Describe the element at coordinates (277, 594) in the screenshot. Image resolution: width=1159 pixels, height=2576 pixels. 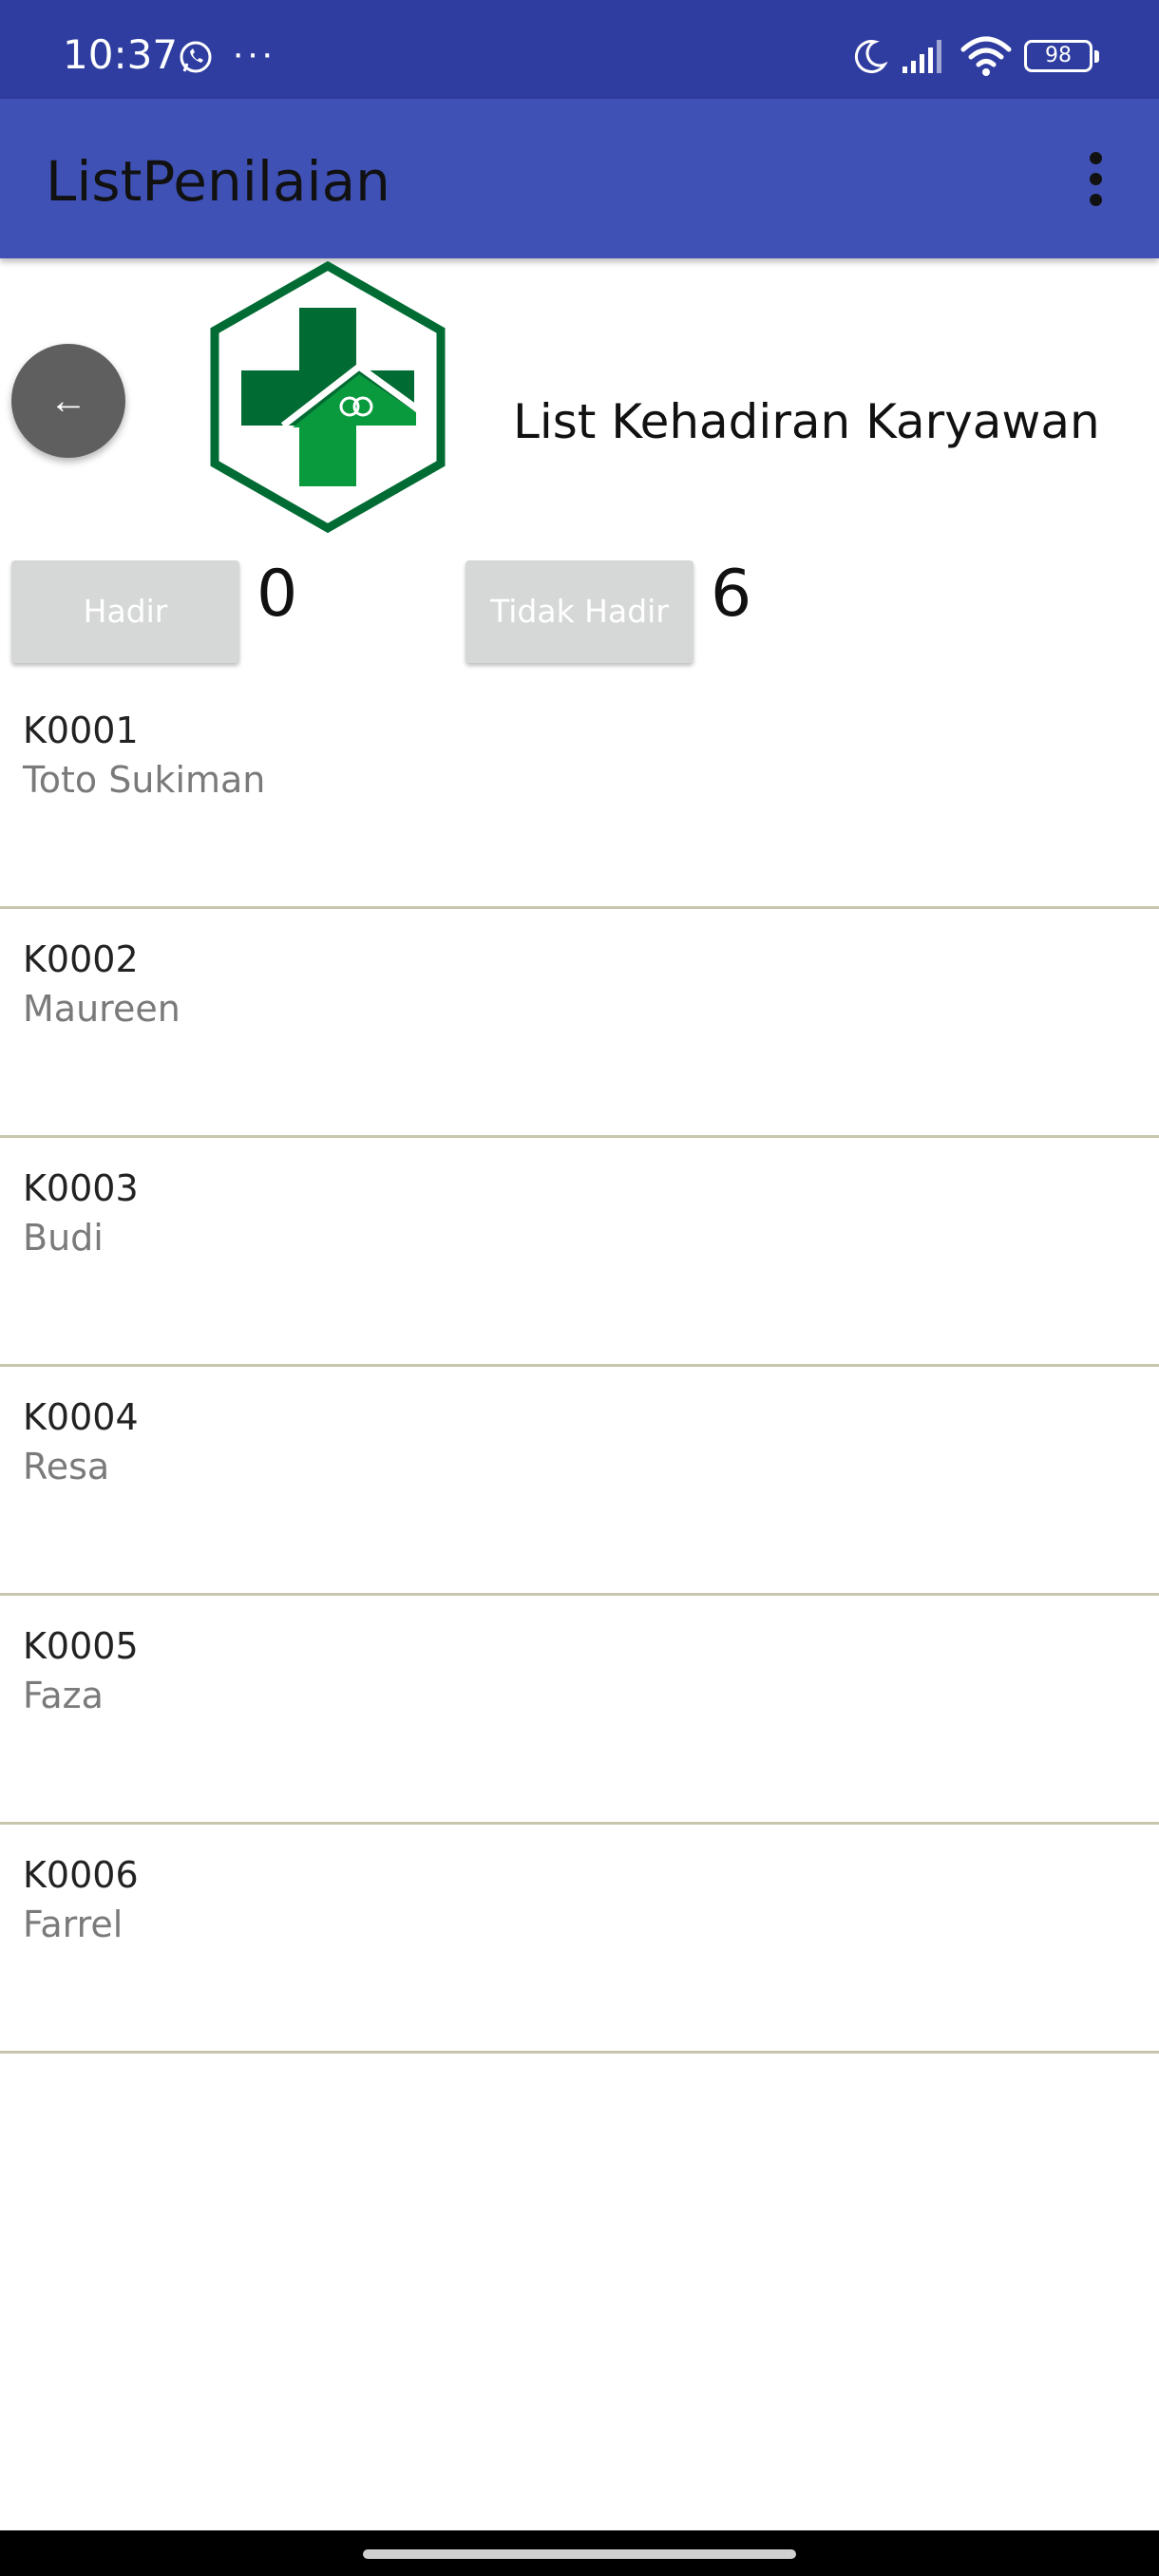
I see `present-count: 0` at that location.